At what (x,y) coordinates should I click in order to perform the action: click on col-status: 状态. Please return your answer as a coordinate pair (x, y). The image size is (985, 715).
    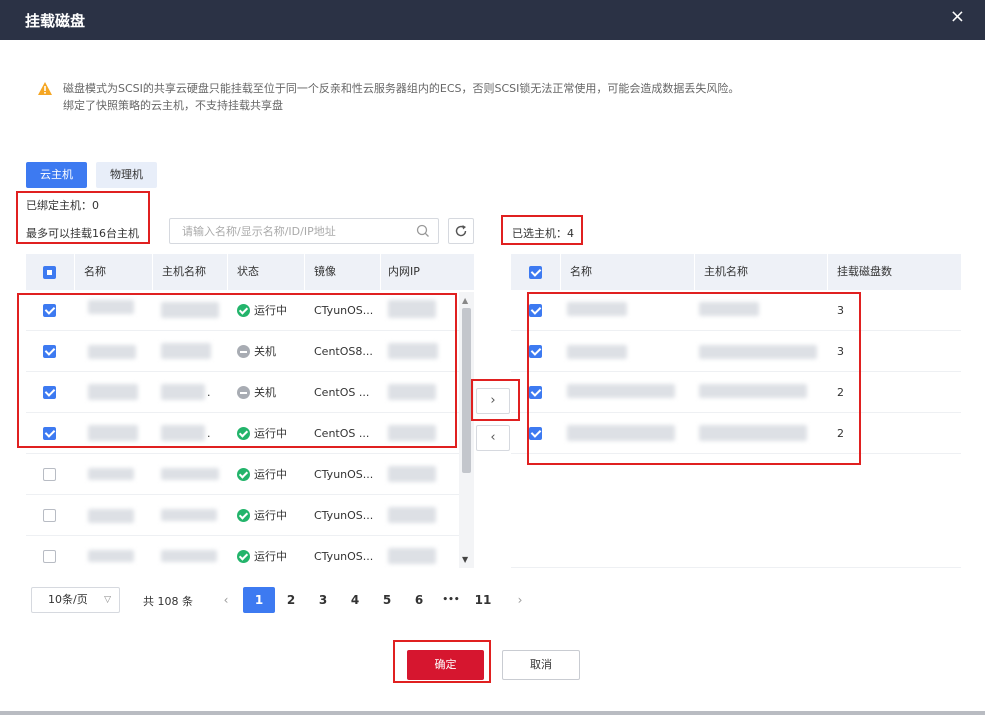
    Looking at the image, I should click on (248, 271).